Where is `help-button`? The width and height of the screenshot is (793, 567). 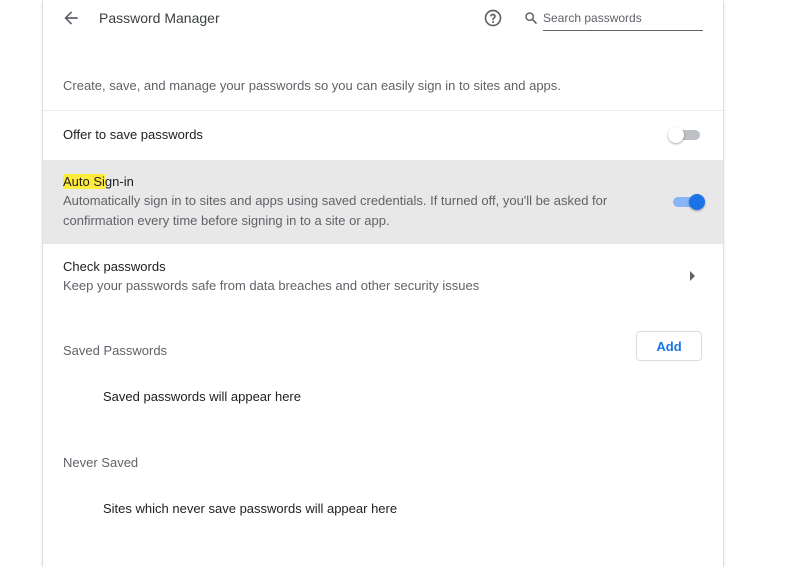
help-button is located at coordinates (493, 18).